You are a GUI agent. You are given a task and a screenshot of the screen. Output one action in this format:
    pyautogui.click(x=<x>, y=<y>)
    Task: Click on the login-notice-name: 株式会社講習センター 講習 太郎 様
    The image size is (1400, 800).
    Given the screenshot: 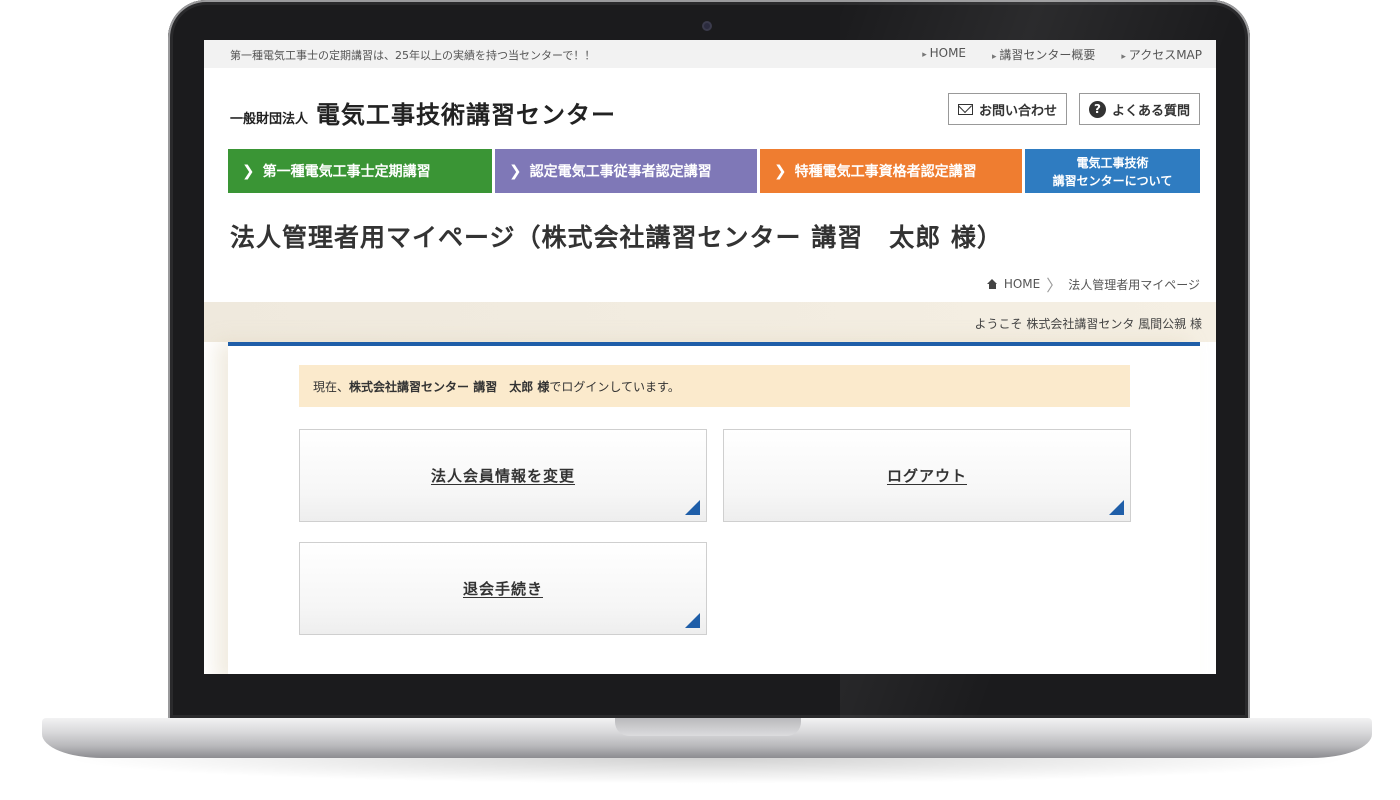 What is the action you would take?
    pyautogui.click(x=449, y=386)
    